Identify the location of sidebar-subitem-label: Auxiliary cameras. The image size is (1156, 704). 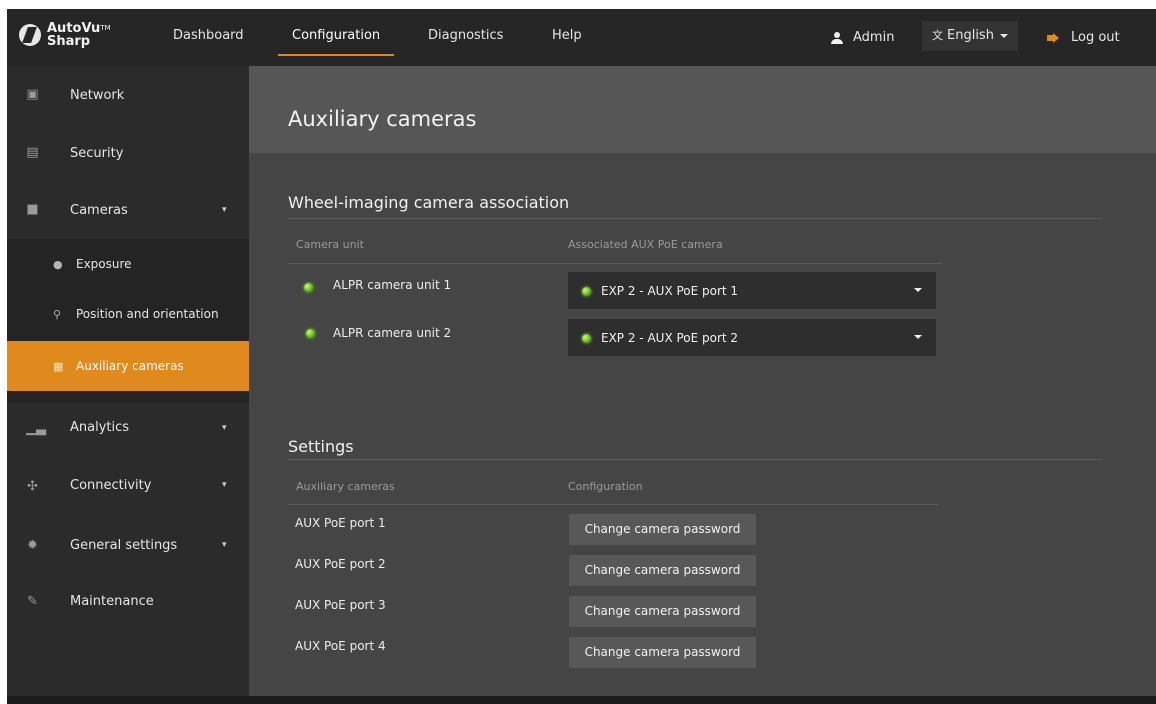
(130, 366).